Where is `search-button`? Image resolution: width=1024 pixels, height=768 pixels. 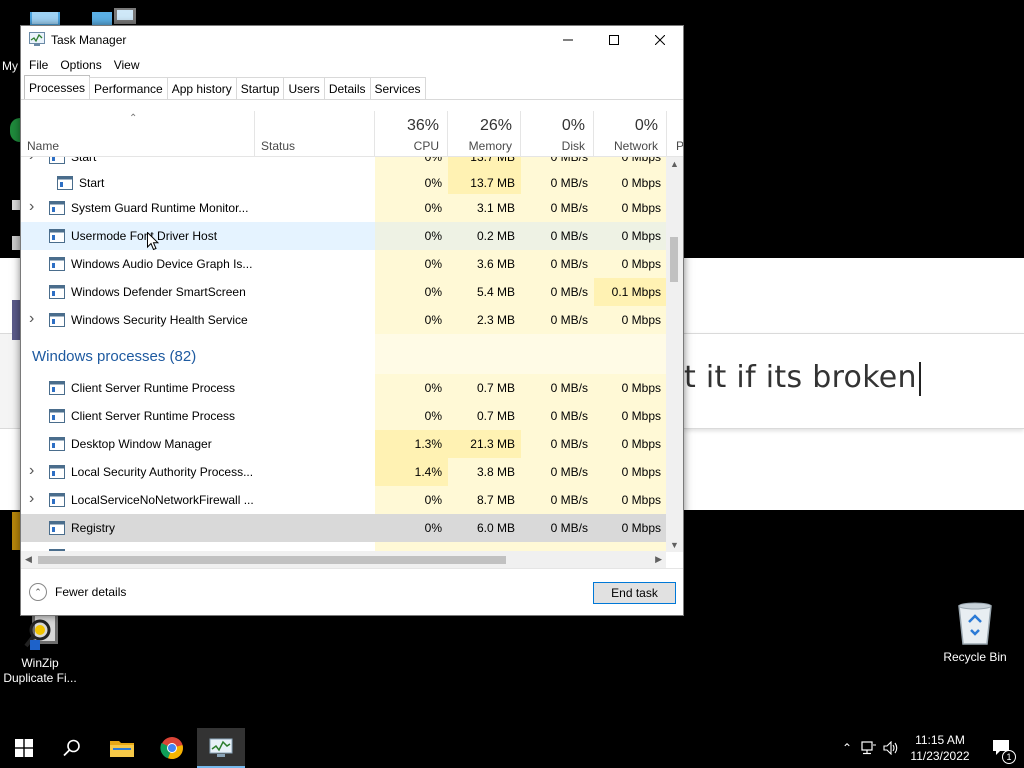 search-button is located at coordinates (72, 748).